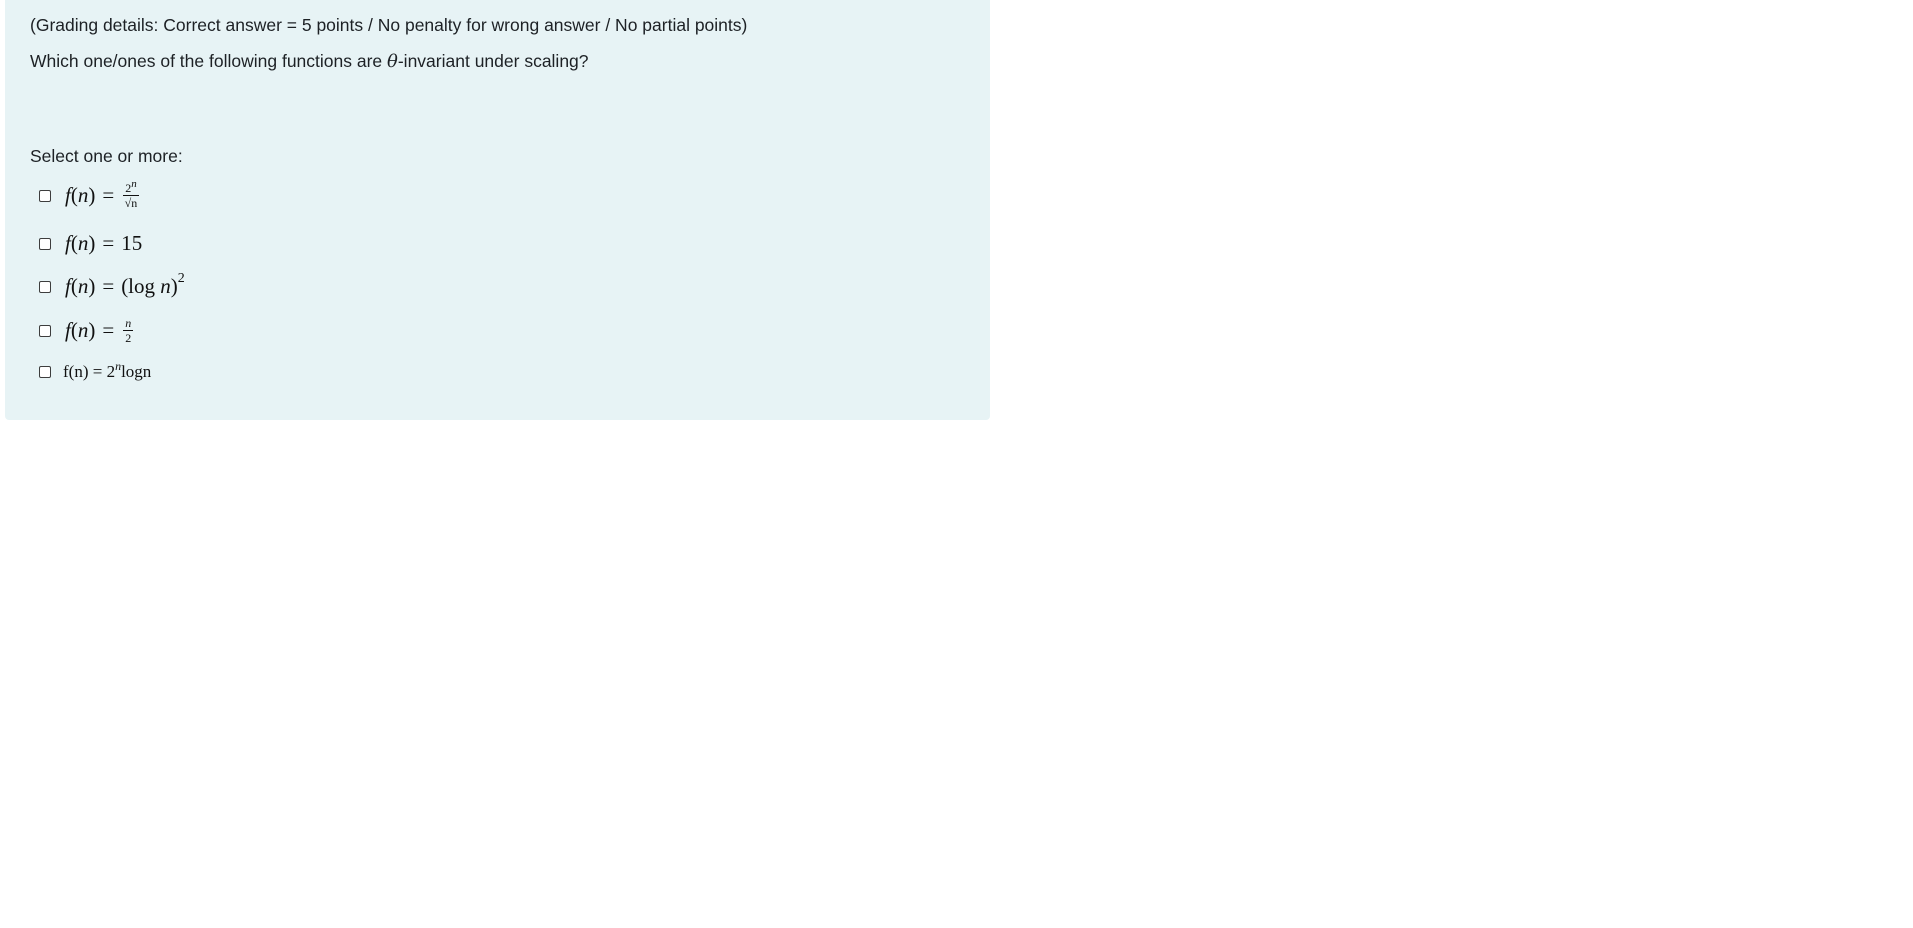  I want to click on option-1-fn: f, so click(68, 195).